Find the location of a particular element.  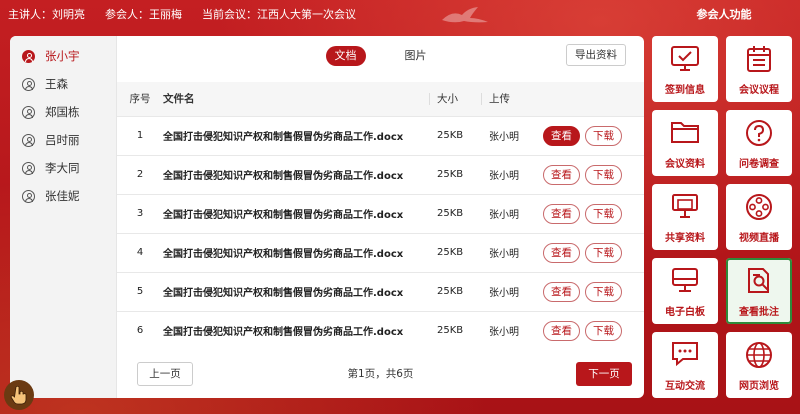

header-filename-label: 文件名 is located at coordinates (179, 99).